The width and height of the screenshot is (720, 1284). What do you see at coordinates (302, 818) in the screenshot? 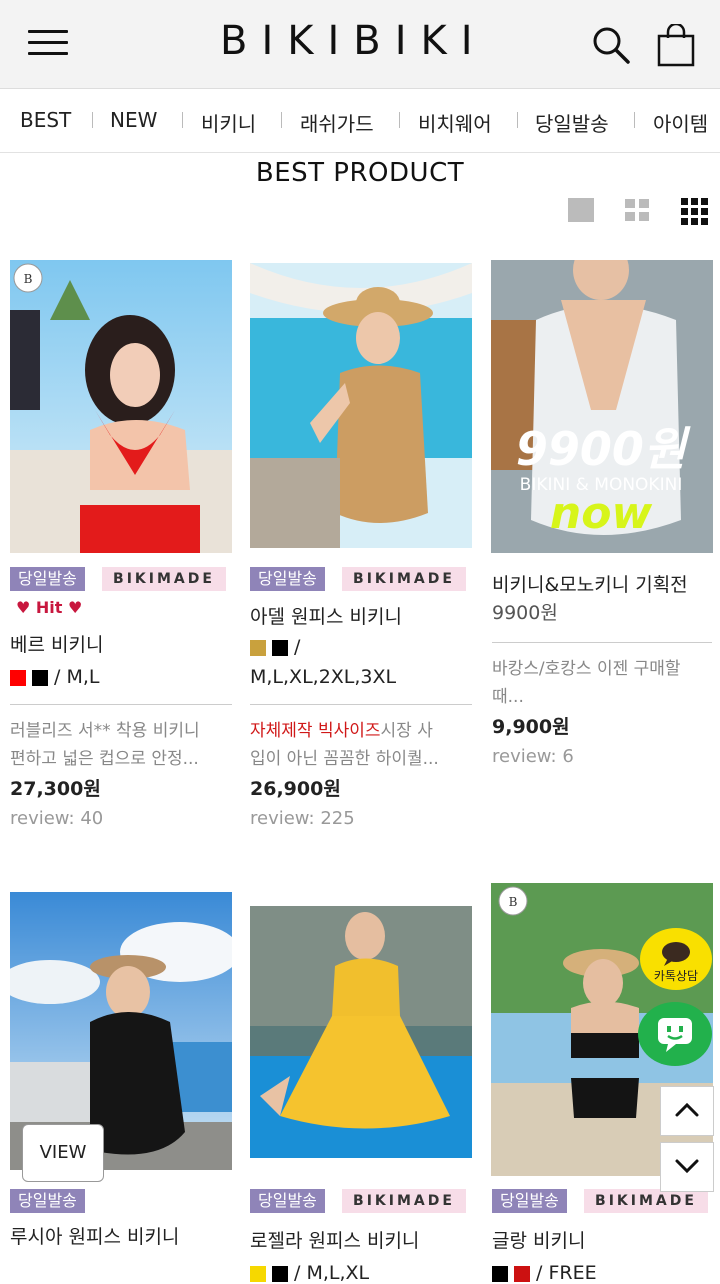
I see `review-count: review: 225` at bounding box center [302, 818].